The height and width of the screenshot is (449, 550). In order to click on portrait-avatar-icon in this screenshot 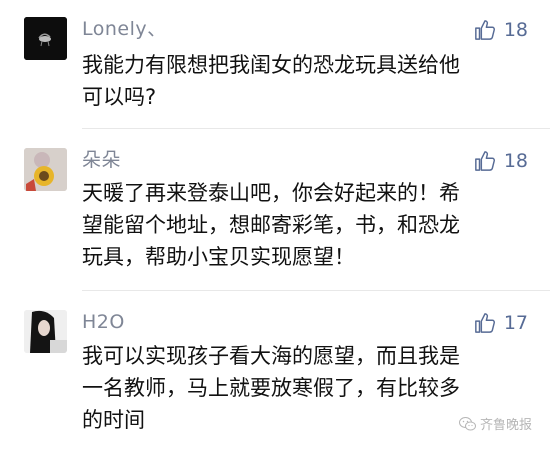, I will do `click(45, 331)`.